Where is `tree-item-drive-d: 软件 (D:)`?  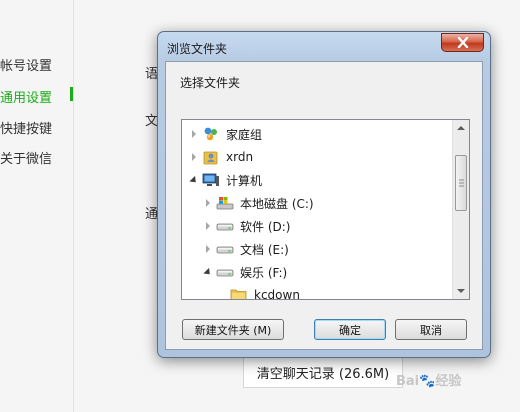 tree-item-drive-d: 软件 (D:) is located at coordinates (247, 226).